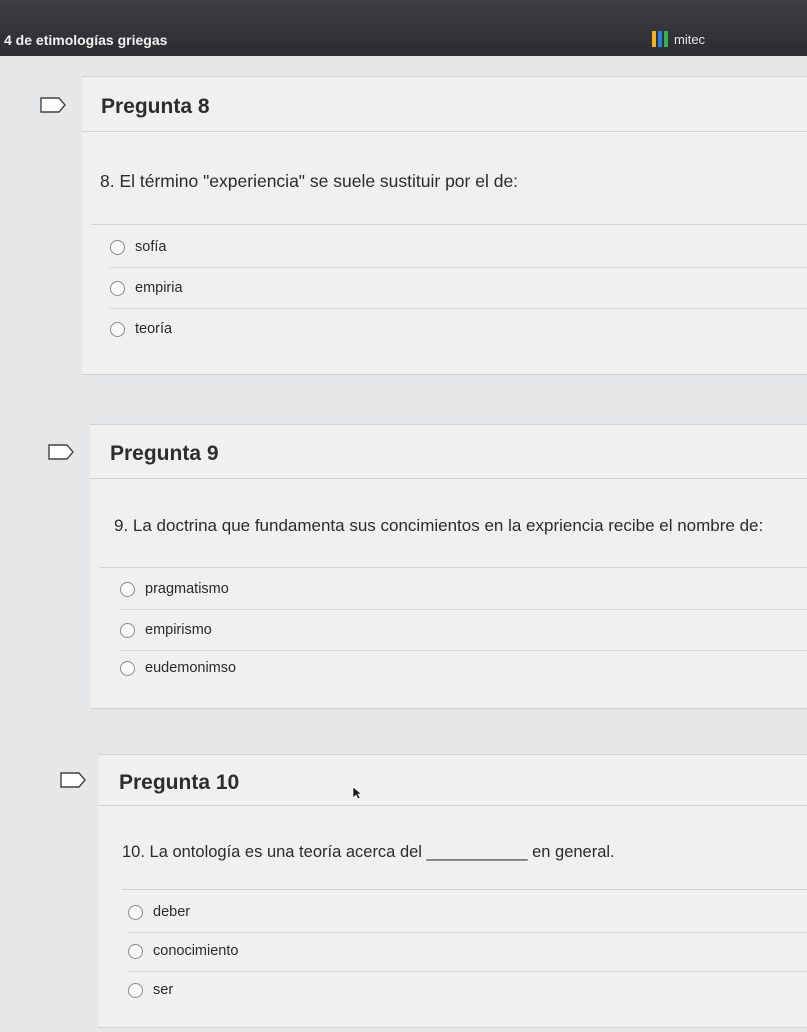 The height and width of the screenshot is (1032, 807). What do you see at coordinates (467, 912) in the screenshot?
I see `option-deber: deber` at bounding box center [467, 912].